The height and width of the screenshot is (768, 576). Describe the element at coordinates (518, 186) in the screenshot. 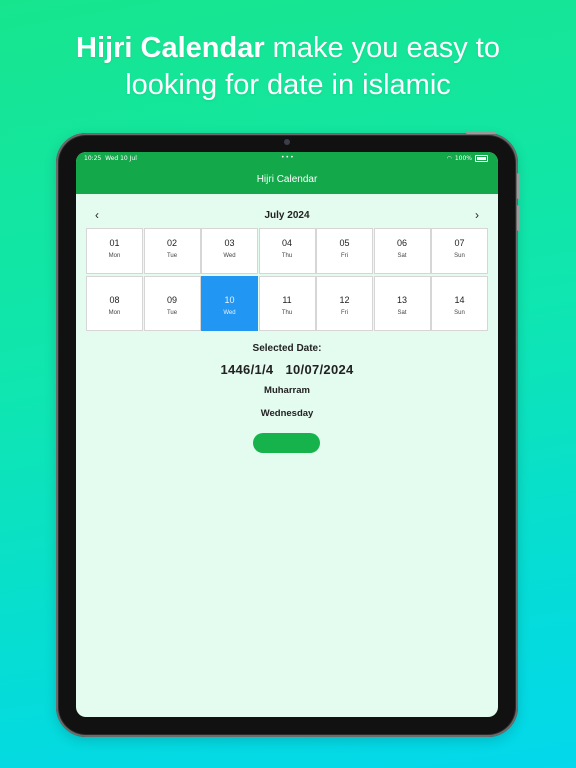

I see `volume-up-button` at that location.